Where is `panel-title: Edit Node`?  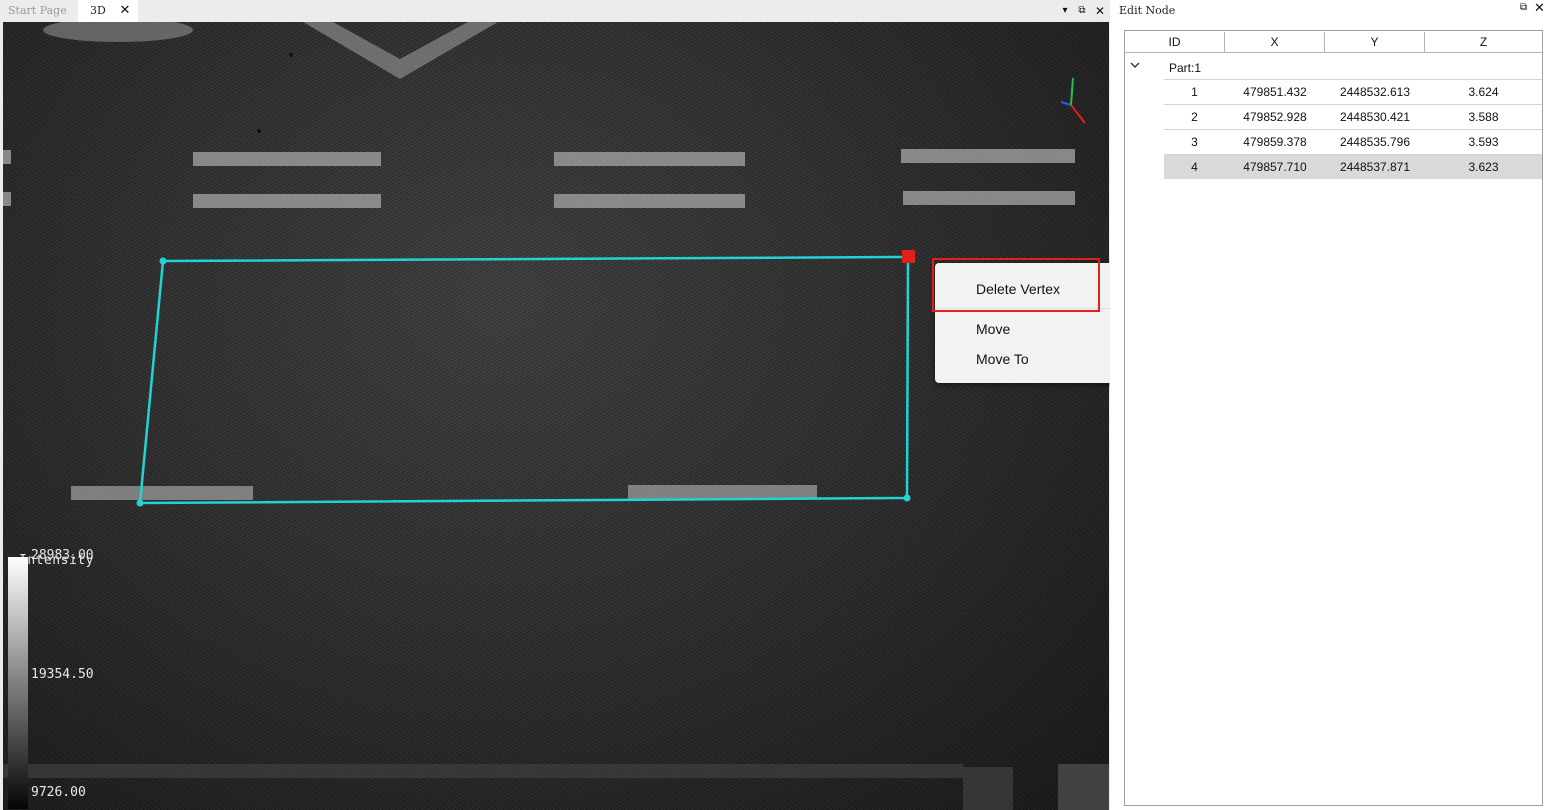 panel-title: Edit Node is located at coordinates (1147, 10).